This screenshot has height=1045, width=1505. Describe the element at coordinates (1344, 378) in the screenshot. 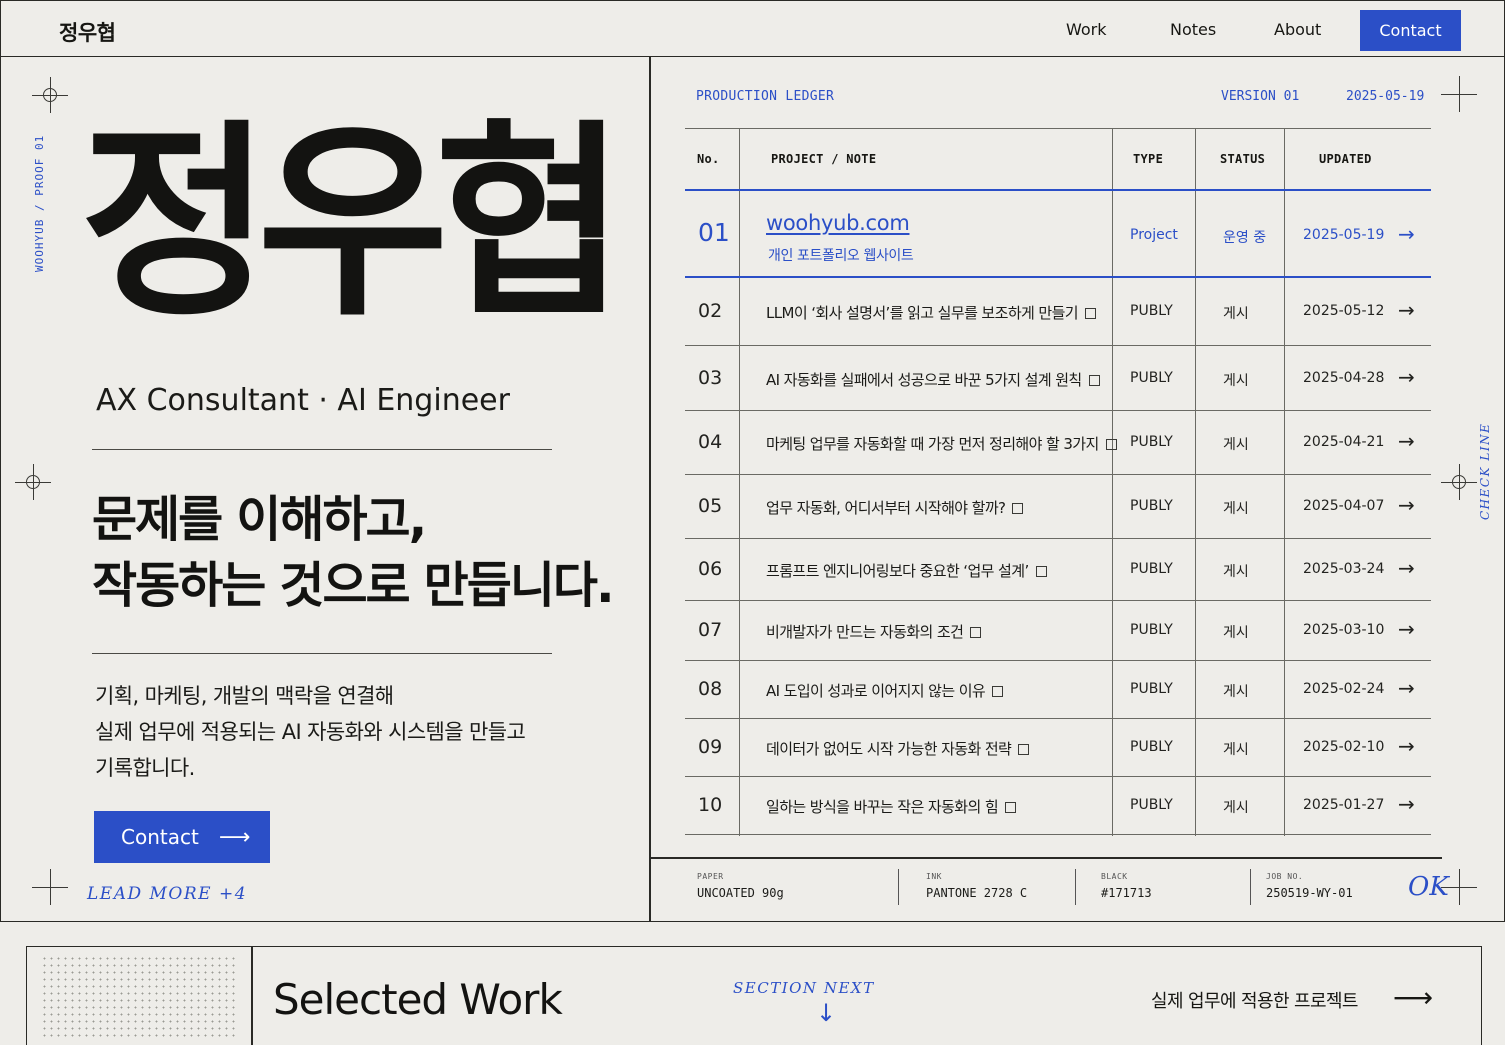

I see `row-date: 2025-04-28` at that location.